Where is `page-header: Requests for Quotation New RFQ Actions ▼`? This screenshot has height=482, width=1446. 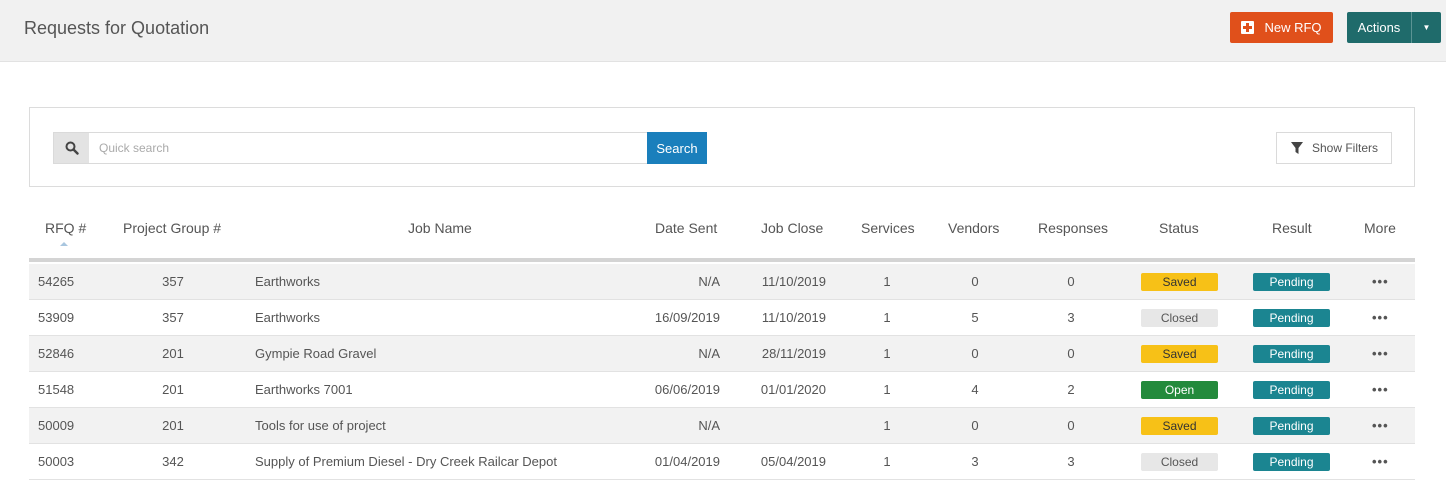
page-header: Requests for Quotation New RFQ Actions ▼ is located at coordinates (723, 31).